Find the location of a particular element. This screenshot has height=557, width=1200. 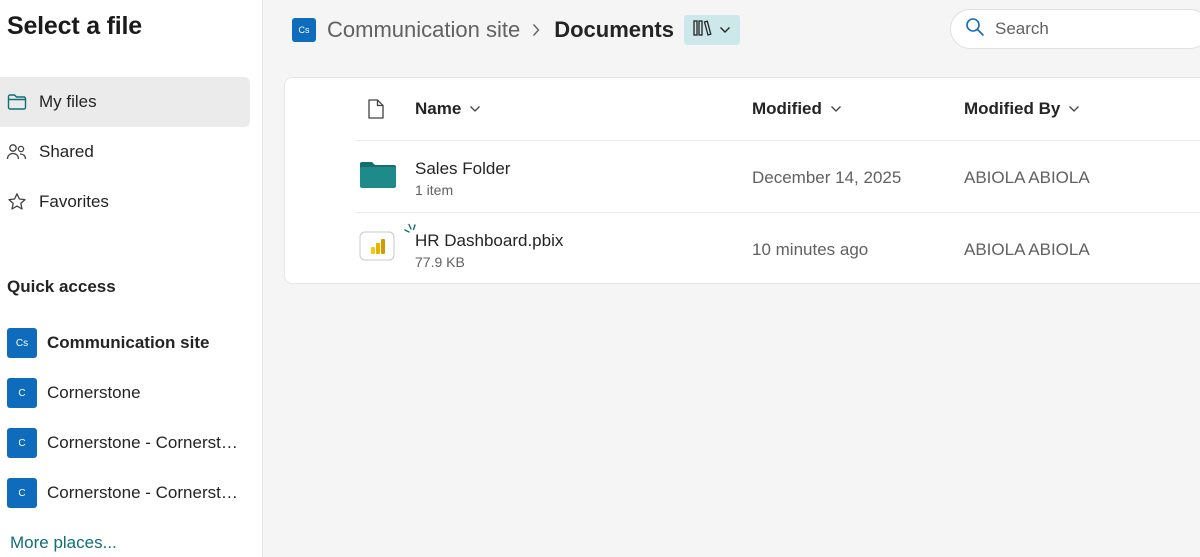

quick-access-cornerstone-sub-1: C Cornerstone - Cornerstone is located at coordinates (125, 443).